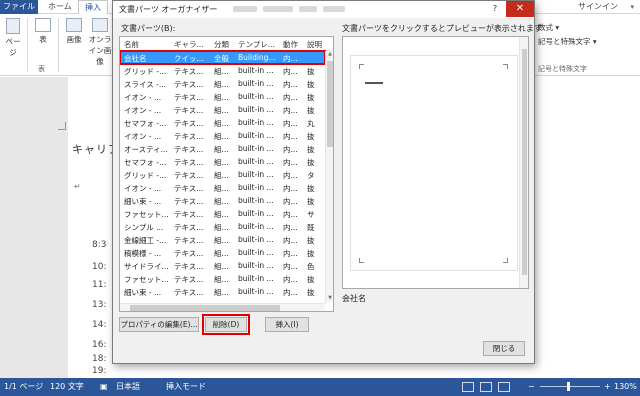 The height and width of the screenshot is (396, 640). Describe the element at coordinates (287, 324) in the screenshot. I see `insert-button: 挿入(I)` at that location.